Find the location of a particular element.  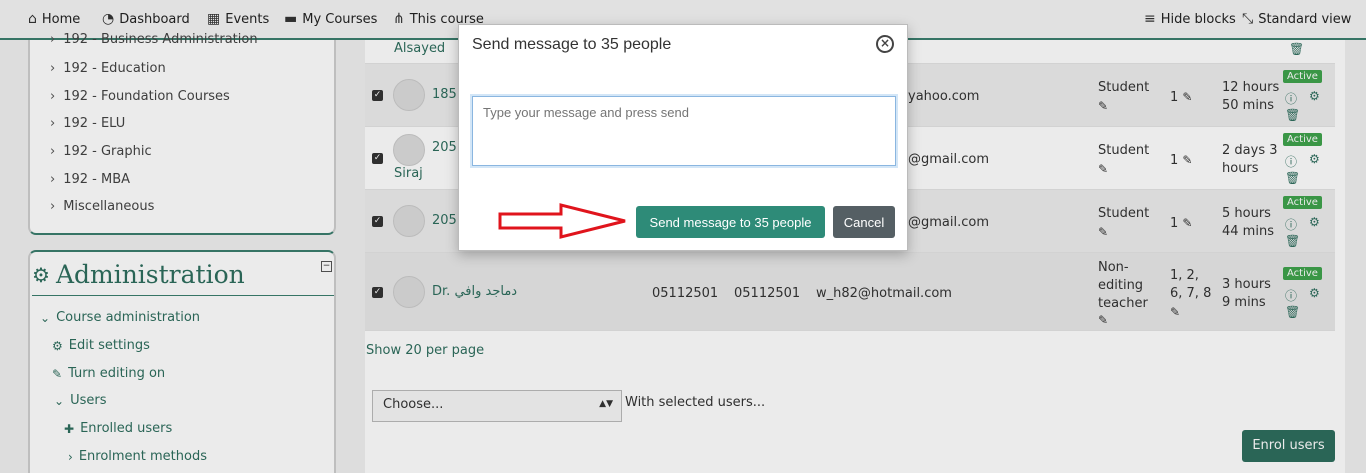

send-message-button: Send message to 35 people is located at coordinates (730, 222).